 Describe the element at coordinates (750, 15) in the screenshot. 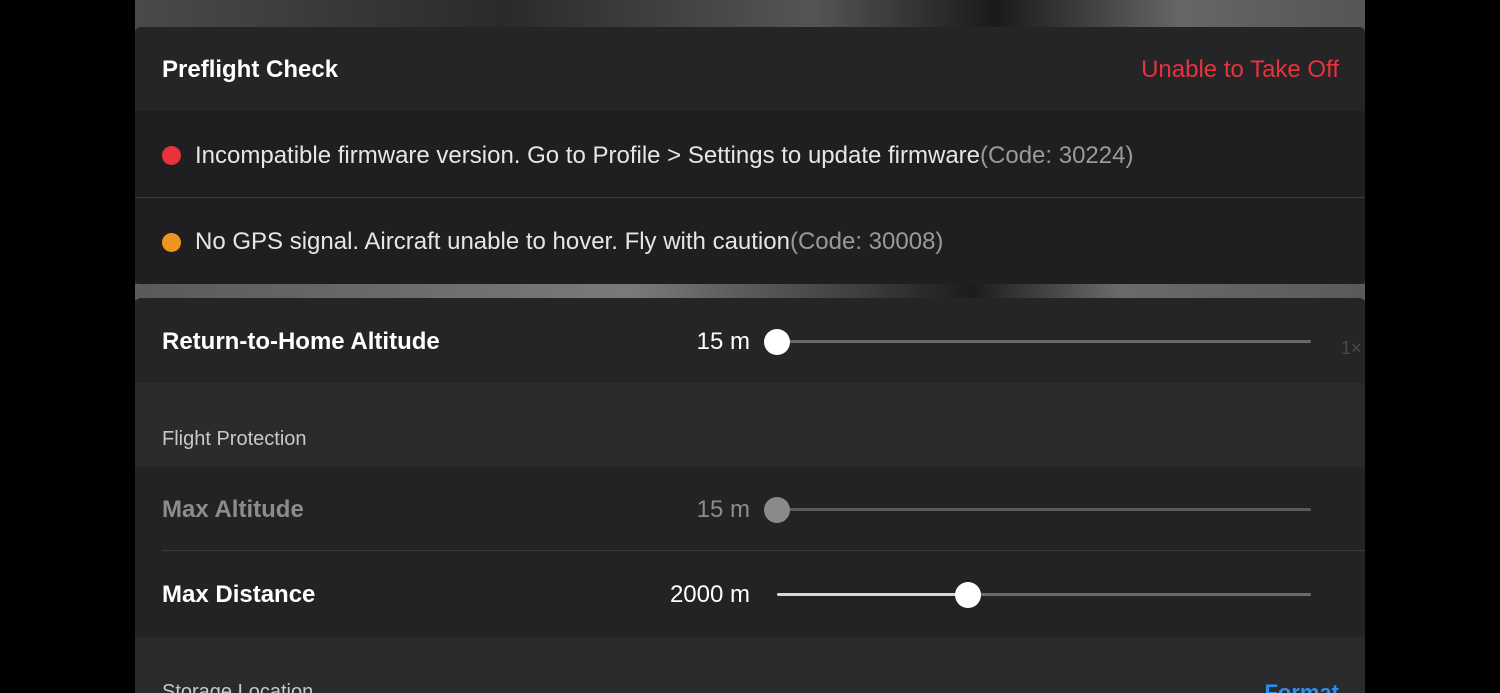

I see `camera-feed-top-strip` at that location.